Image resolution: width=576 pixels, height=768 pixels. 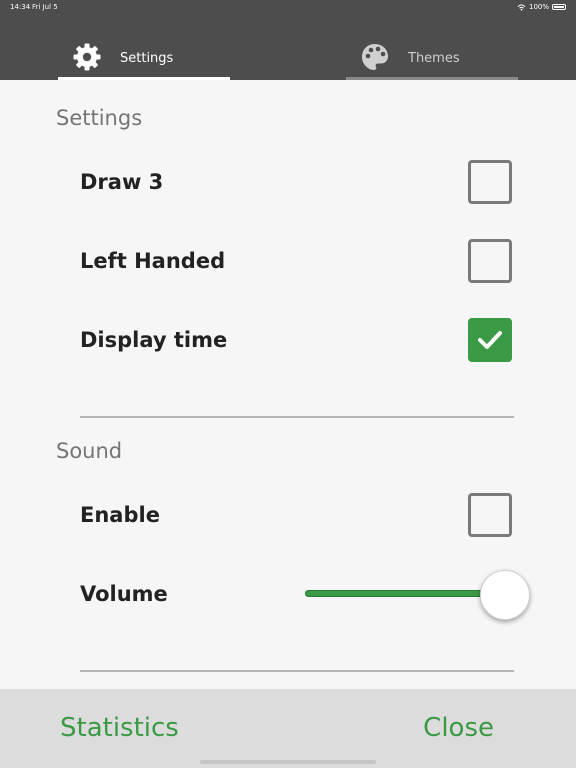 What do you see at coordinates (538, 7) in the screenshot?
I see `battery-percent: 100%` at bounding box center [538, 7].